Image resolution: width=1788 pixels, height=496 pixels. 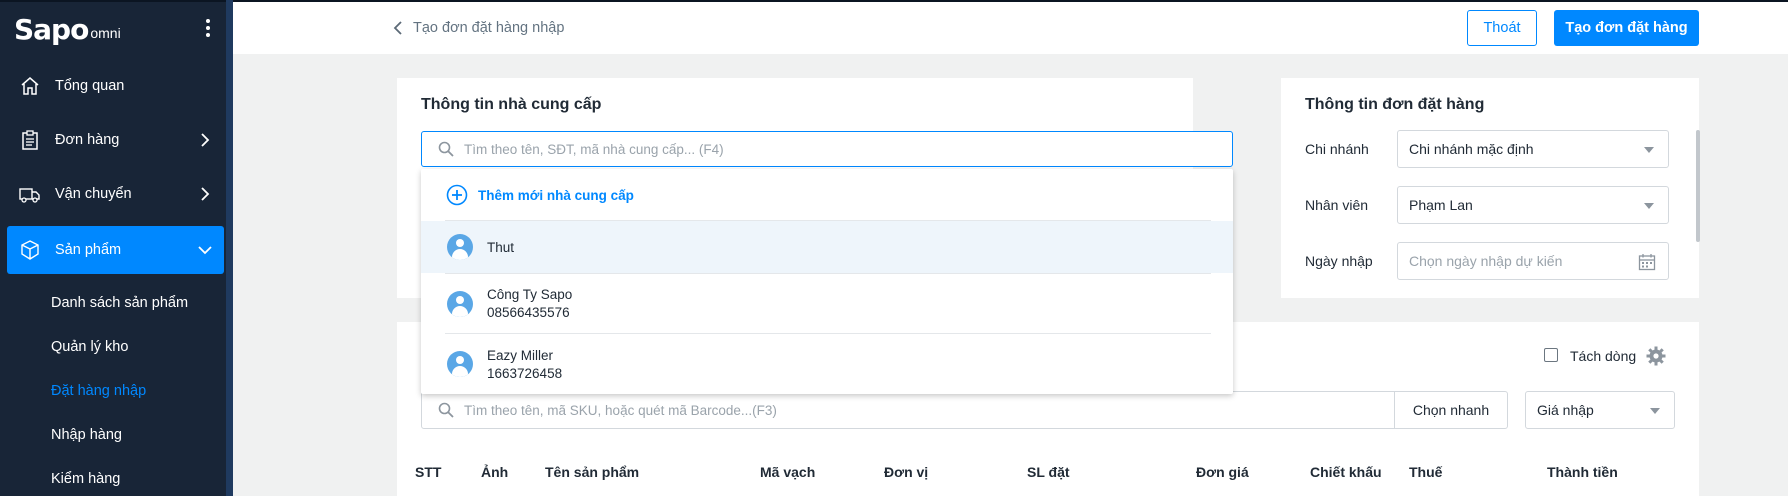 I want to click on supplier-name: Eazy Miller, so click(x=520, y=355).